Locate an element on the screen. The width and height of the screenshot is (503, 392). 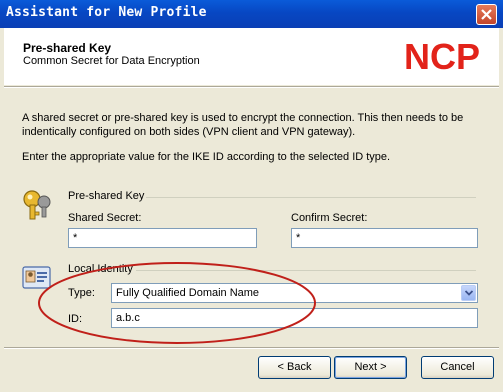
shared-secret-label: Shared Secret: is located at coordinates (105, 218).